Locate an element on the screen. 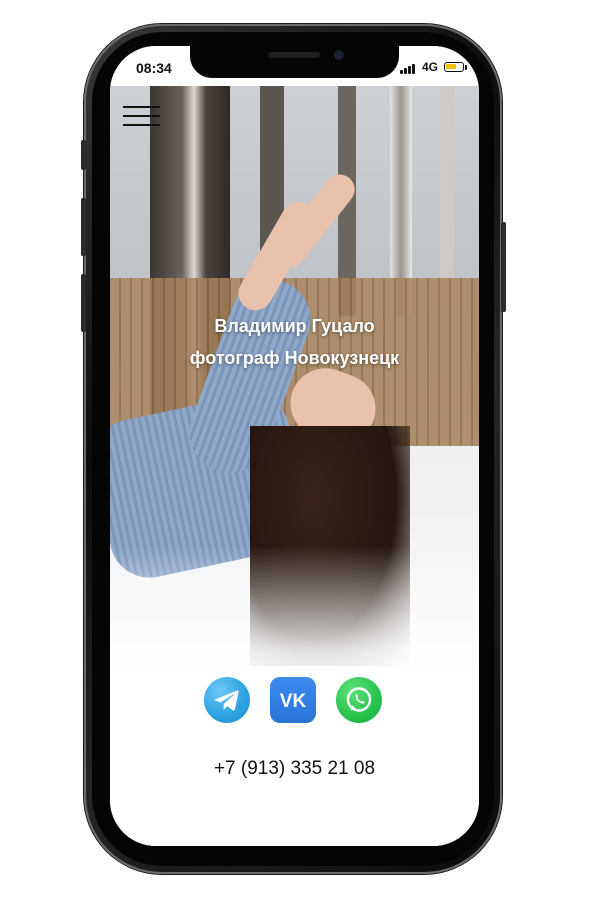 Image resolution: width=589 pixels, height=898 pixels. side-button-volume-down is located at coordinates (83, 303).